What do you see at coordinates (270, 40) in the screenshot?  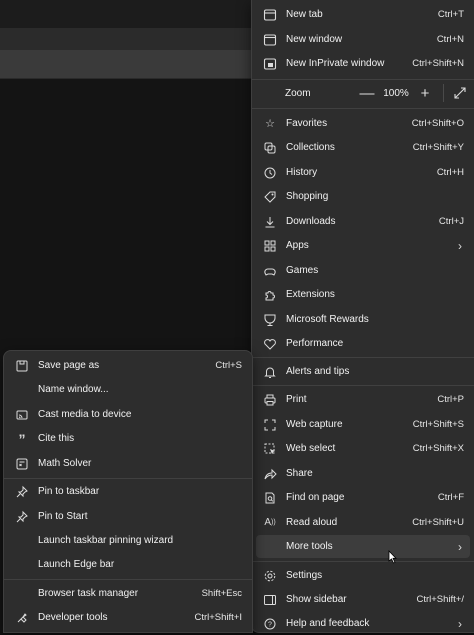 I see `new-window-icon` at bounding box center [270, 40].